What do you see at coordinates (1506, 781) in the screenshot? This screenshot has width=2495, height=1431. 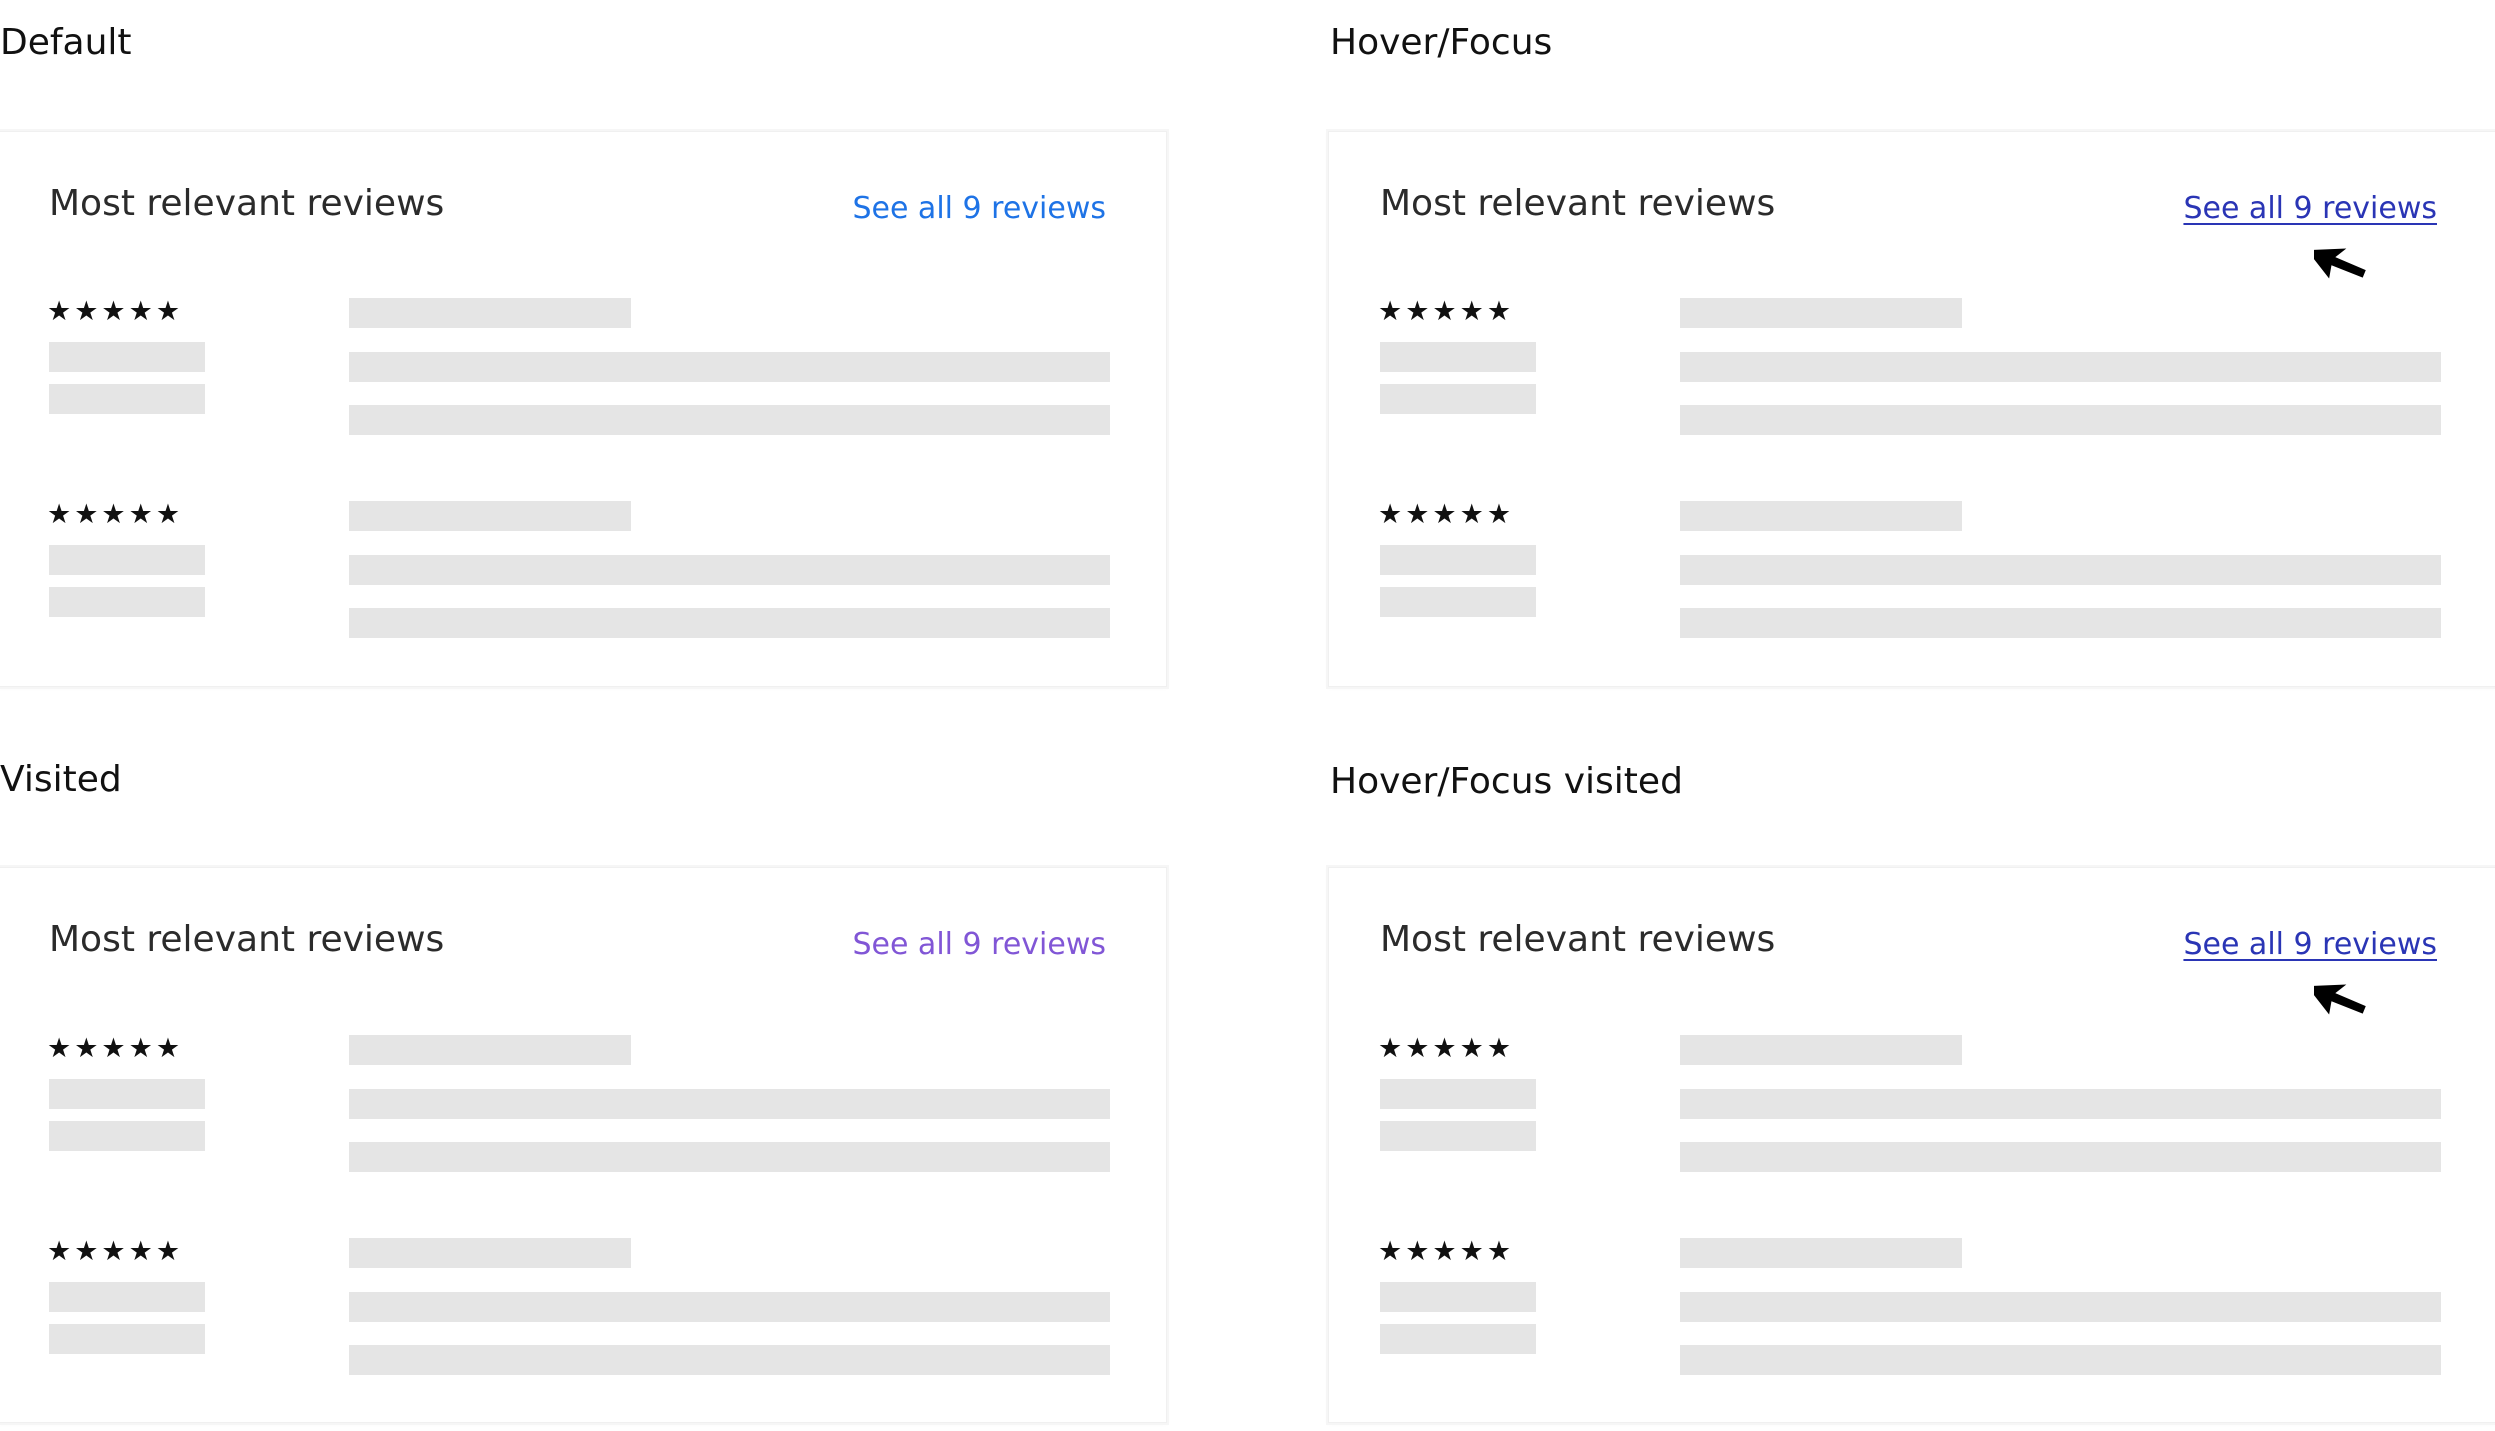 I see `state-label-hover-focus-visited: Hover/Focus visited` at bounding box center [1506, 781].